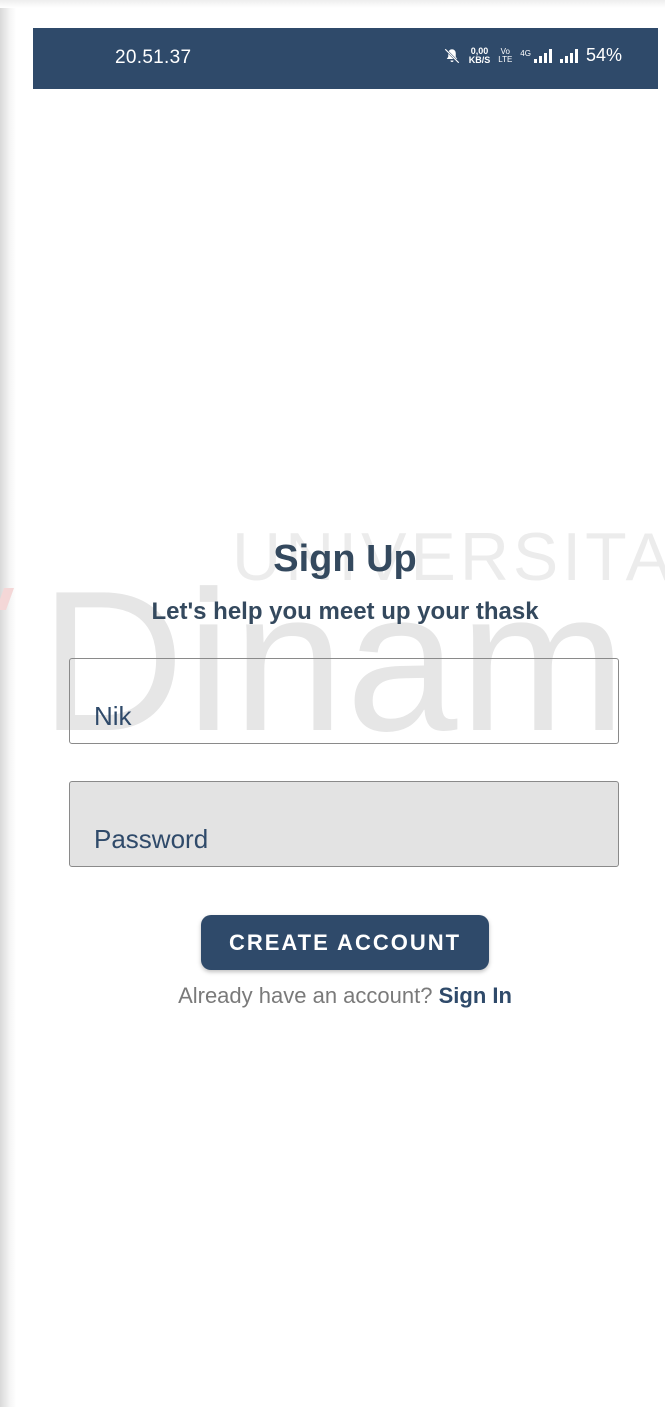 Image resolution: width=665 pixels, height=1407 pixels. Describe the element at coordinates (525, 53) in the screenshot. I see `network-type: 4G` at that location.